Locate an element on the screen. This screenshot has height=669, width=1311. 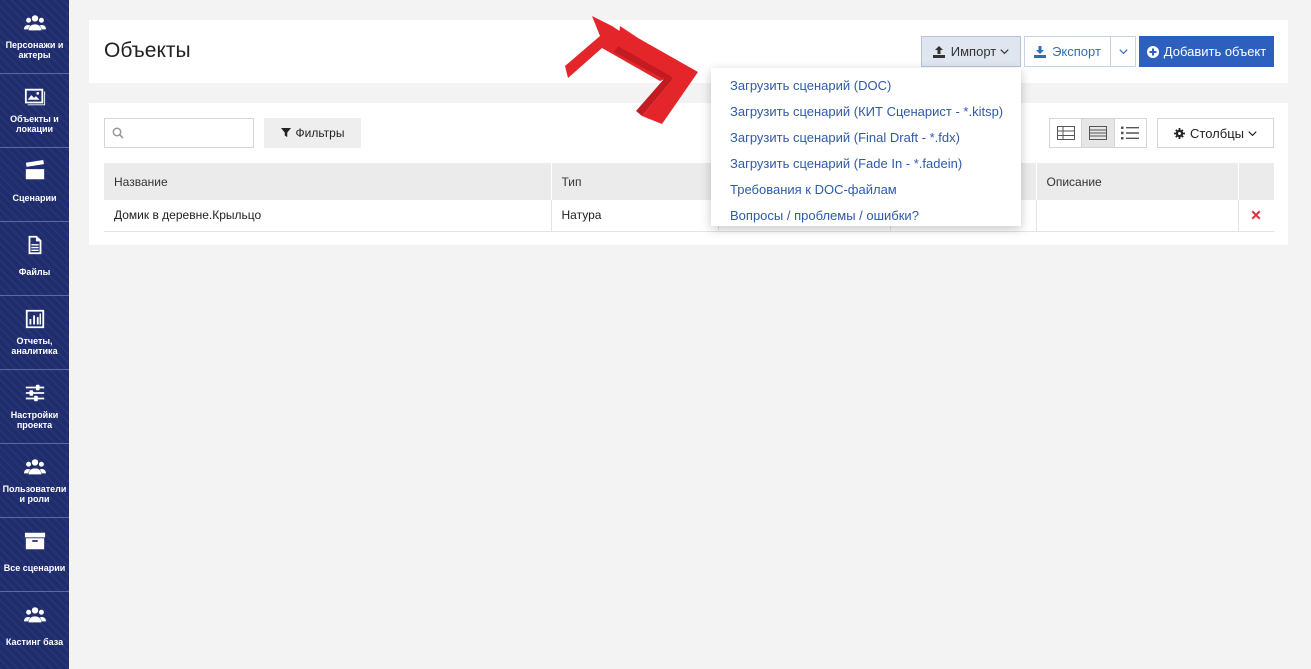
pointer-arrows-icon is located at coordinates (631, 70).